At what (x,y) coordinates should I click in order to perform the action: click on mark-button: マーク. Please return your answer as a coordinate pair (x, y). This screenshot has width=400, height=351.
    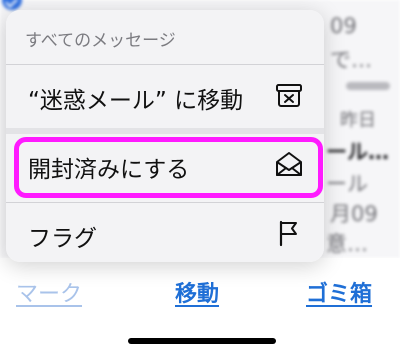
    Looking at the image, I should click on (49, 292).